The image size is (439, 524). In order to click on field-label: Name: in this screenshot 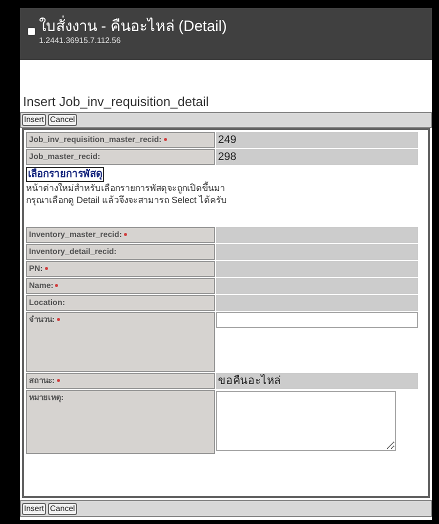, I will do `click(41, 286)`.